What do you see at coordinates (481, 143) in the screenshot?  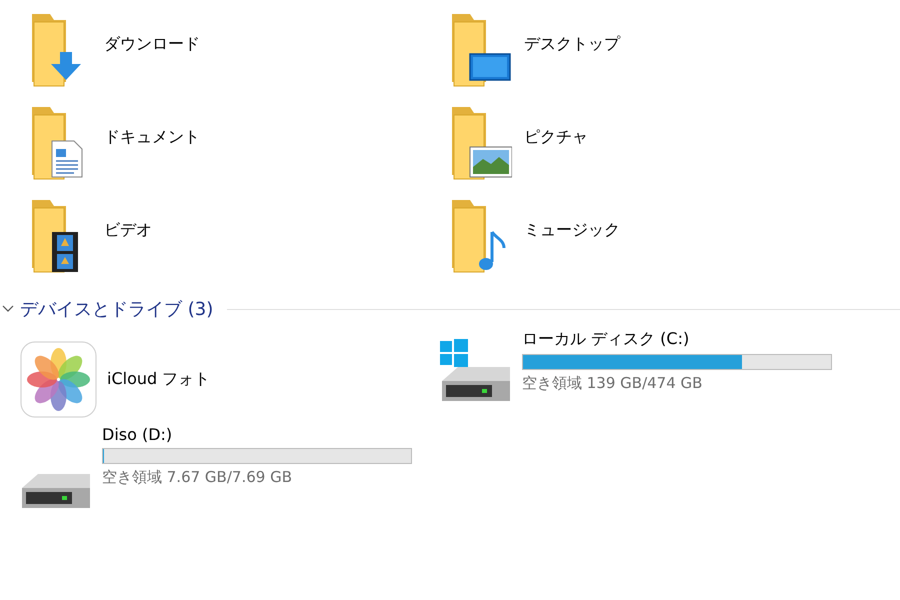 I see `picture-folder-icon` at bounding box center [481, 143].